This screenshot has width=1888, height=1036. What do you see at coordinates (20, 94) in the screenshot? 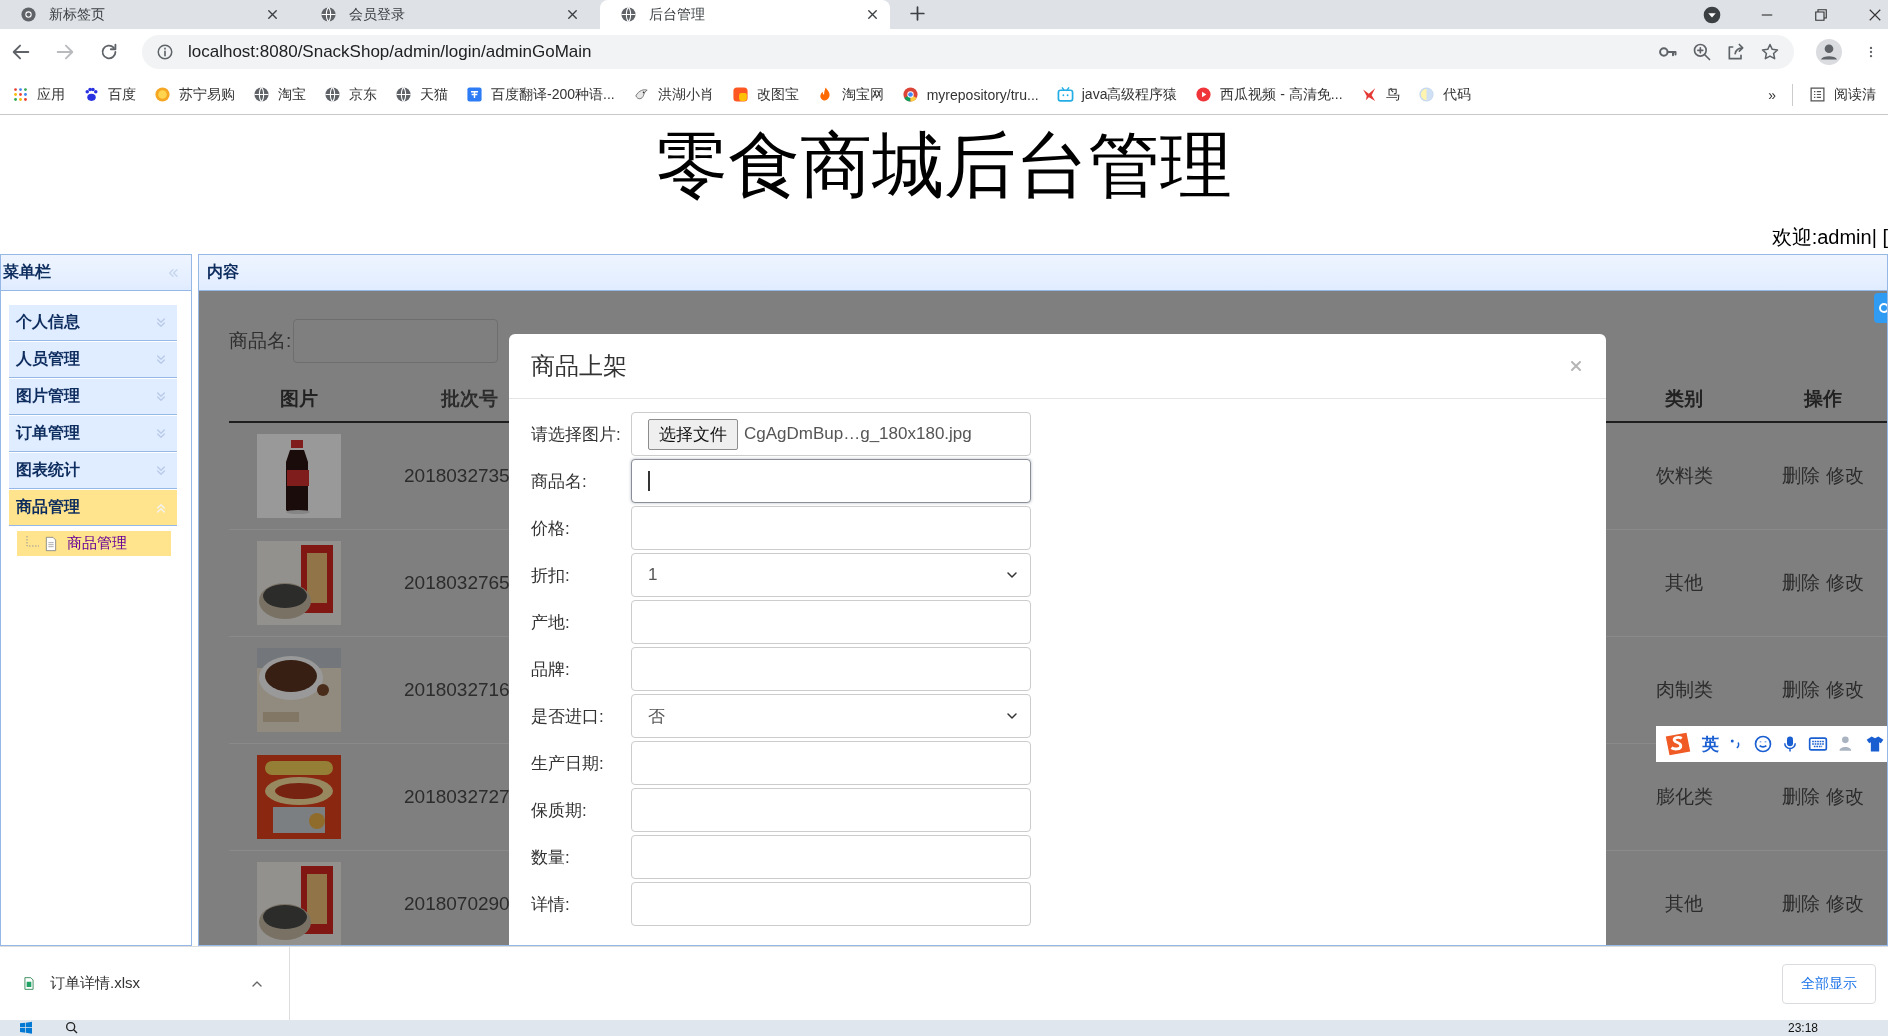
I see `apps-icon` at bounding box center [20, 94].